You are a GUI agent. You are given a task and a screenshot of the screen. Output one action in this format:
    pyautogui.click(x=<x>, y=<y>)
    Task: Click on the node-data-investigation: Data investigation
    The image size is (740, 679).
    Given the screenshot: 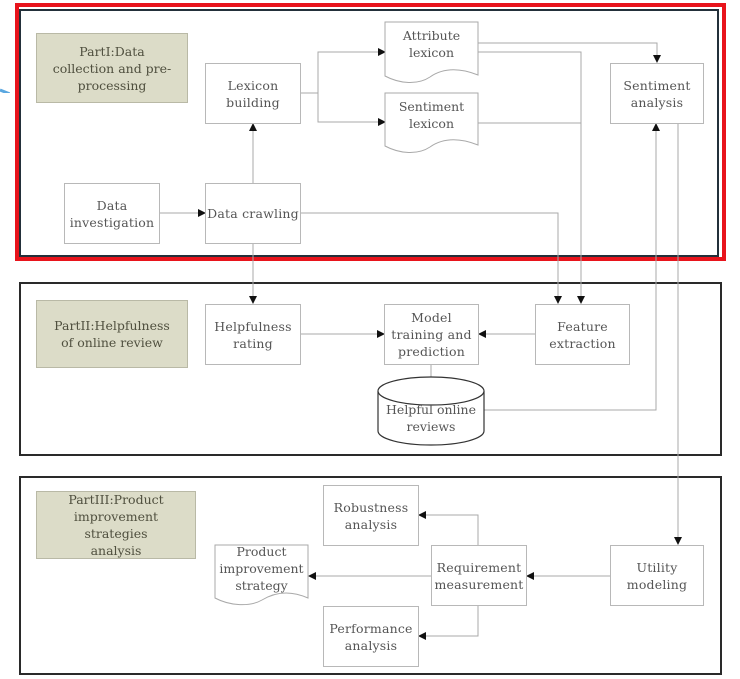 What is the action you would take?
    pyautogui.click(x=112, y=213)
    